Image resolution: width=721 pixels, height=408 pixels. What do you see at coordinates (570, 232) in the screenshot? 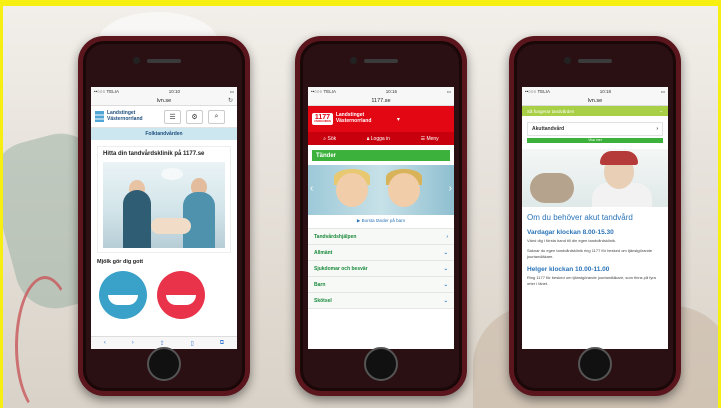
I see `weekday-heading: Vardagar klockan 8.00-15.30` at bounding box center [570, 232].